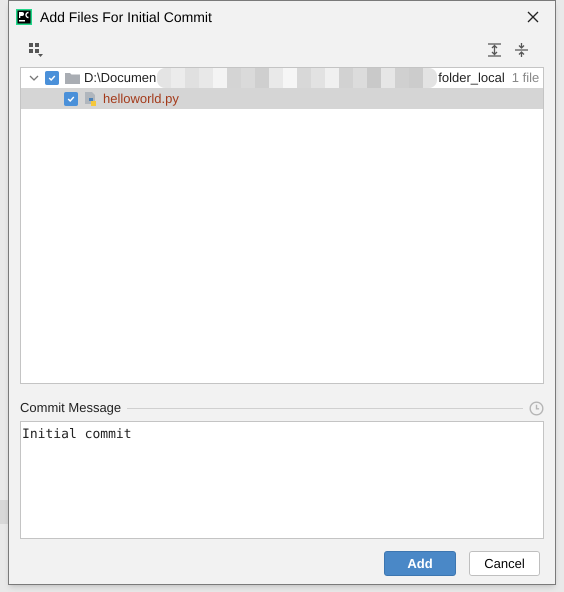  Describe the element at coordinates (126, 17) in the screenshot. I see `window-title: Add Files For Initial Commit` at that location.